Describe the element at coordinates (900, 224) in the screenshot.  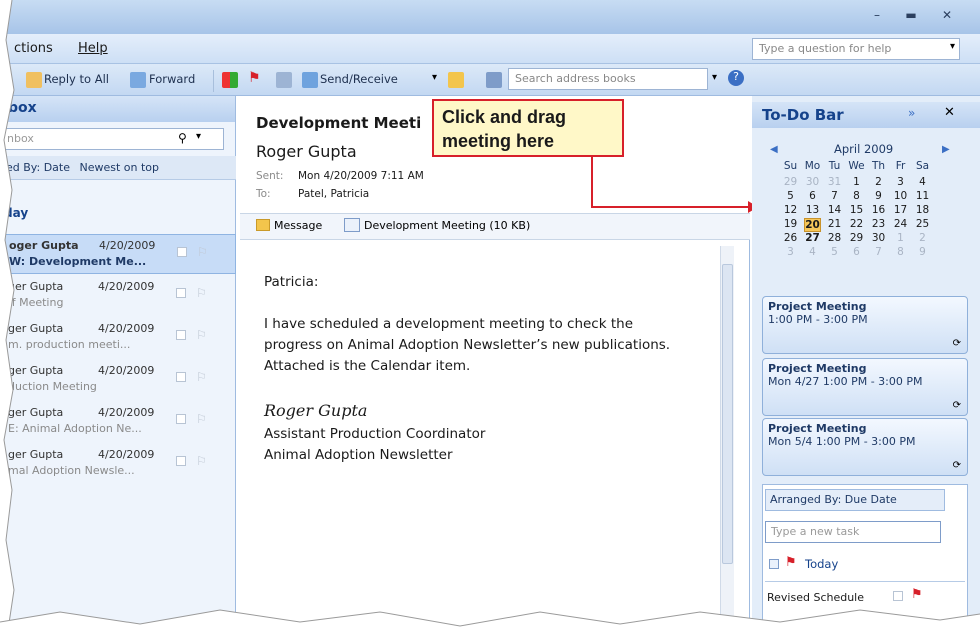
I see `calendar-day: 24` at that location.